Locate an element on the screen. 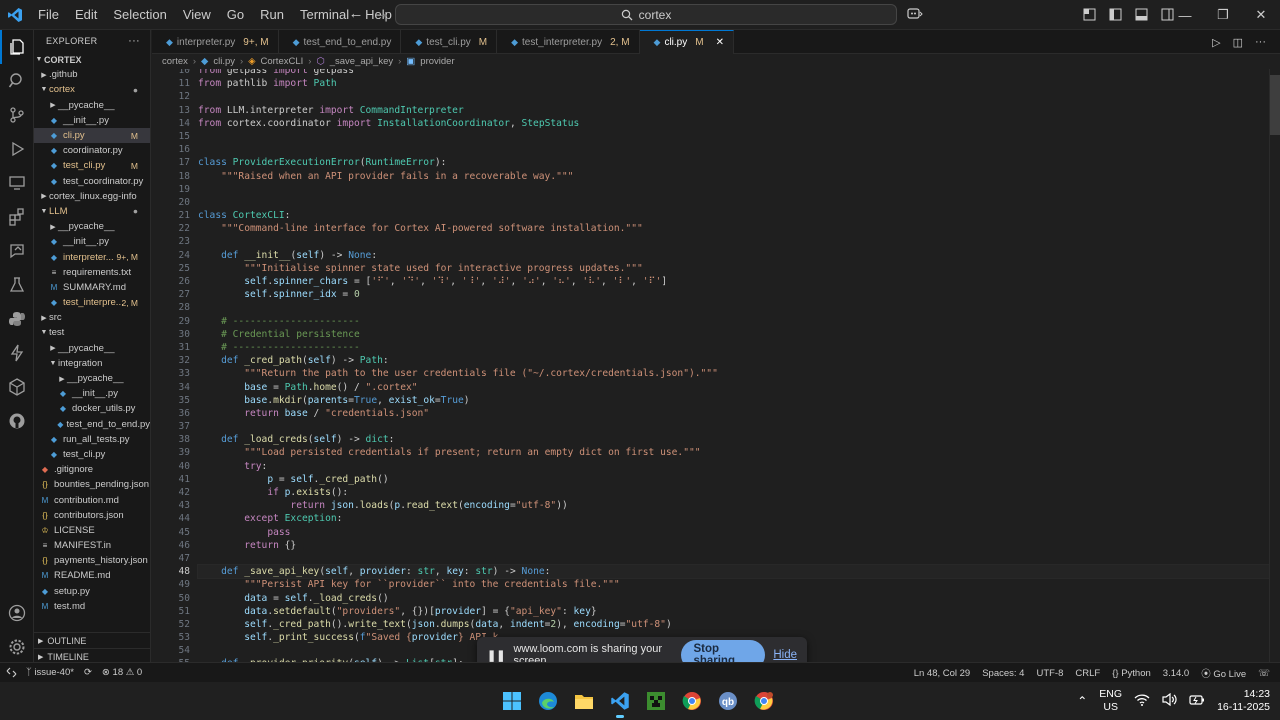 This screenshot has width=1280, height=720. file-item: ◆ test_interpre... 2, M is located at coordinates (92, 302).